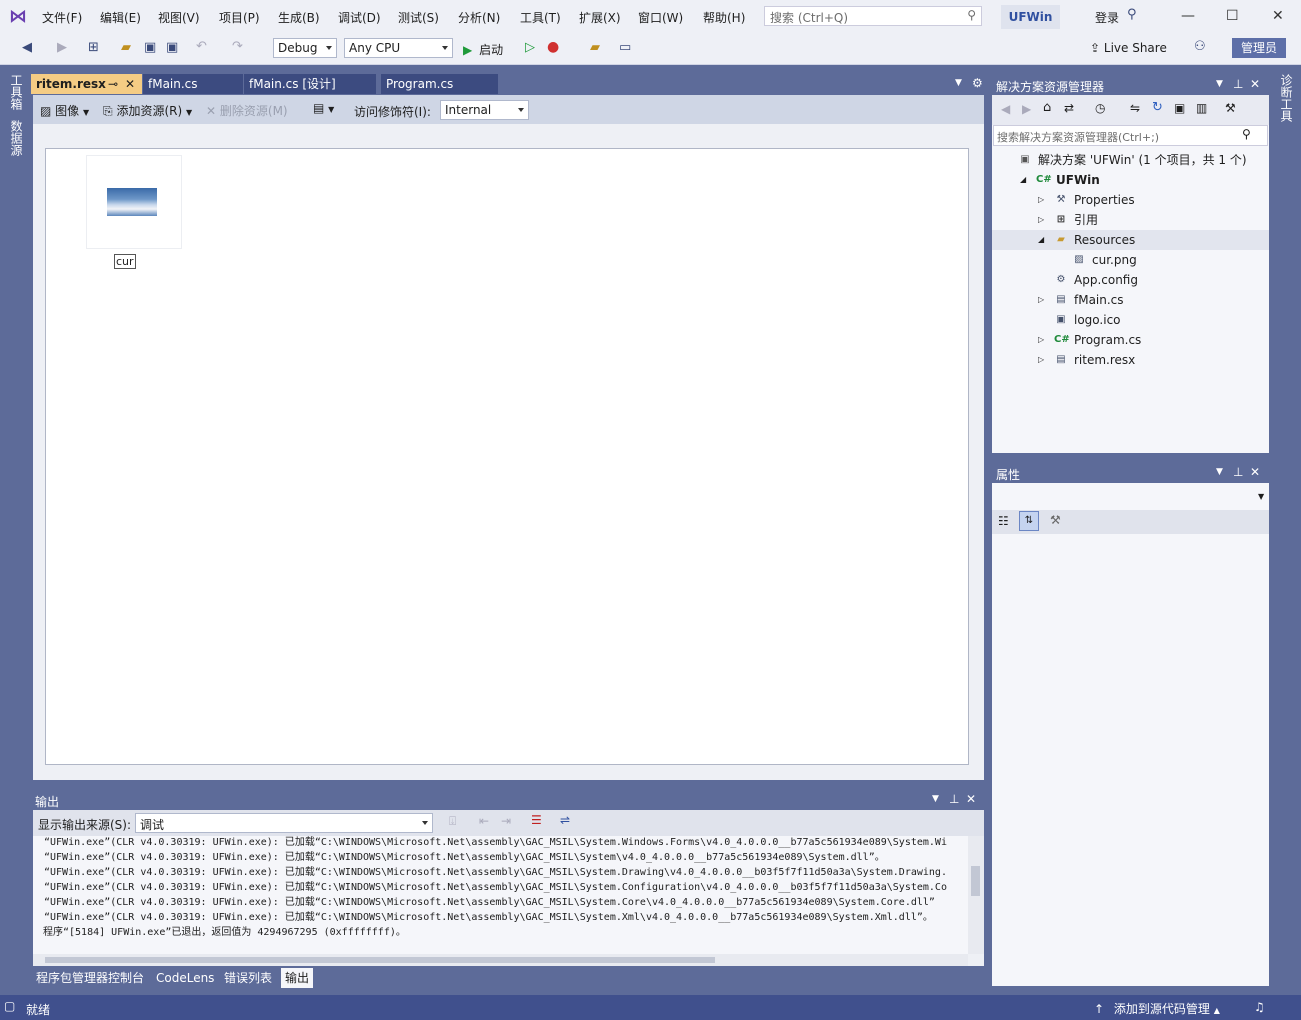  I want to click on minimize-icon: —, so click(1188, 16).